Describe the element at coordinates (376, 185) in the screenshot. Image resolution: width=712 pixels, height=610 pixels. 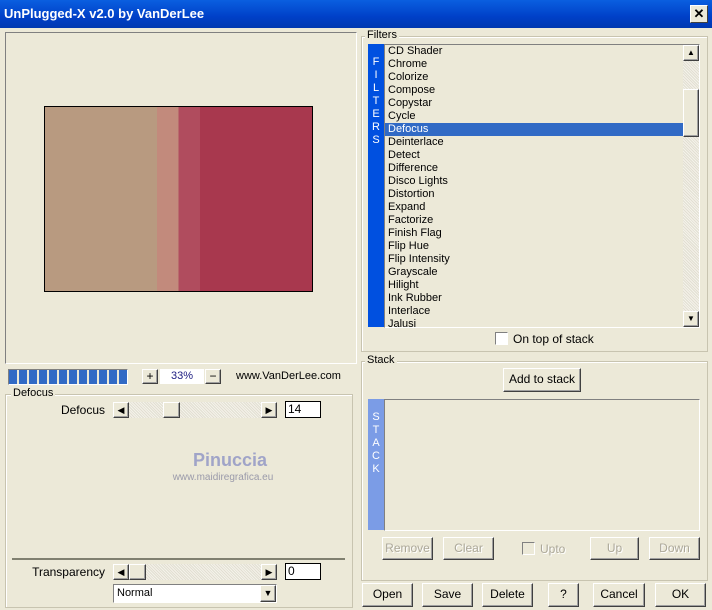
I see `filters-strip: FILTERS` at that location.